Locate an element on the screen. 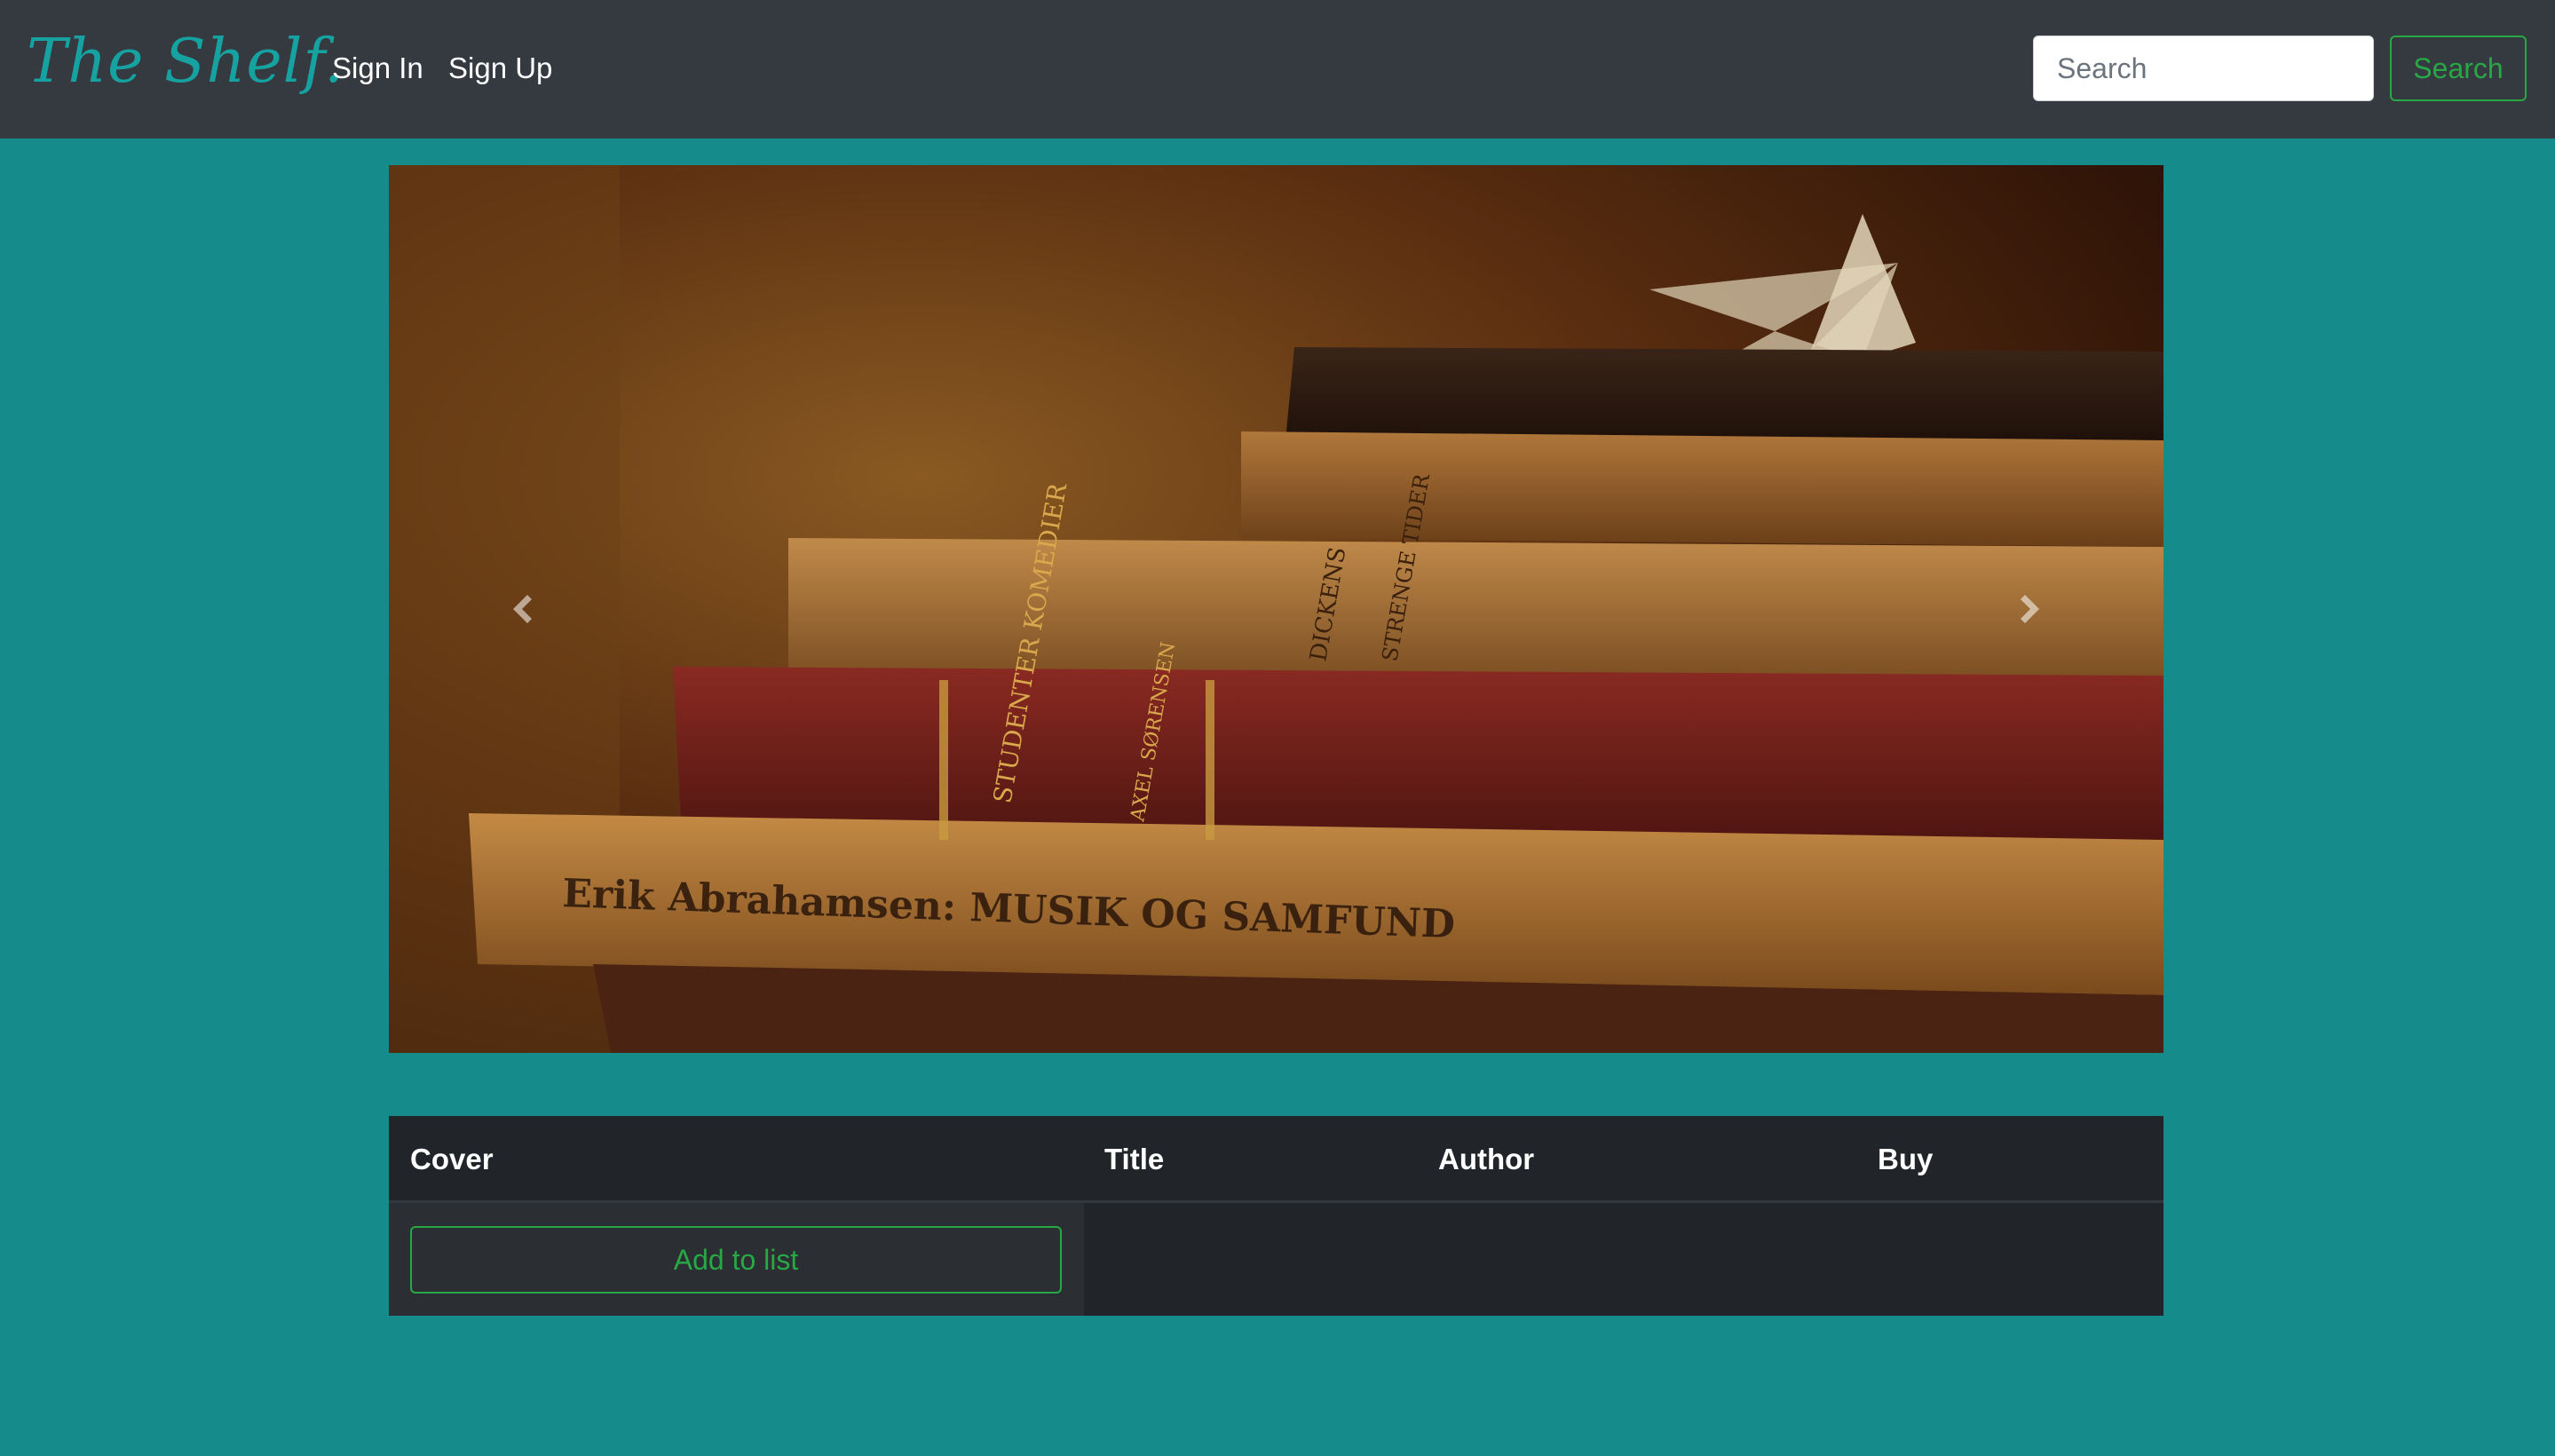  header-author: Author is located at coordinates (1486, 1159).